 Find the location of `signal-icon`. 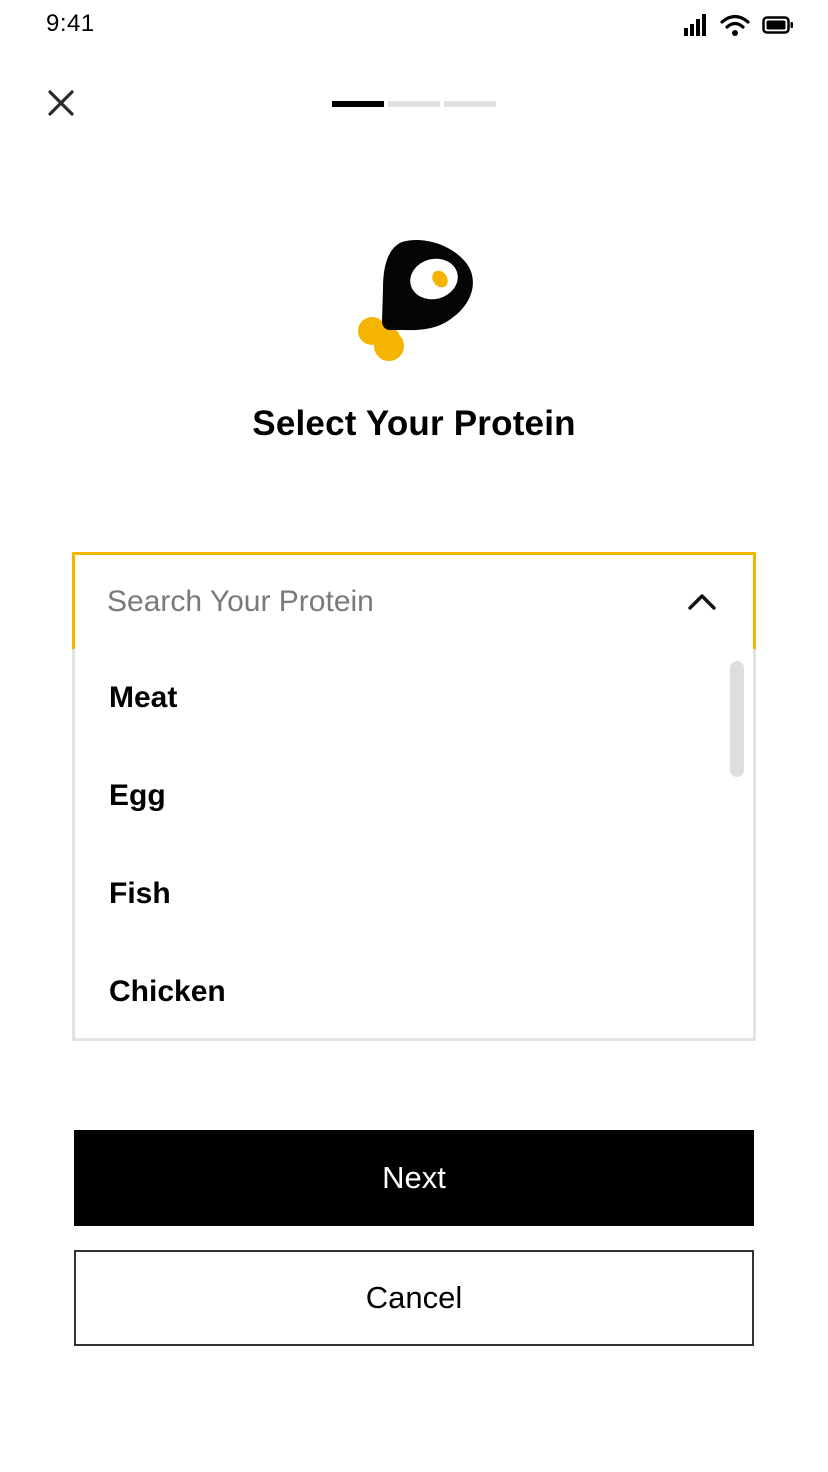

signal-icon is located at coordinates (695, 25).